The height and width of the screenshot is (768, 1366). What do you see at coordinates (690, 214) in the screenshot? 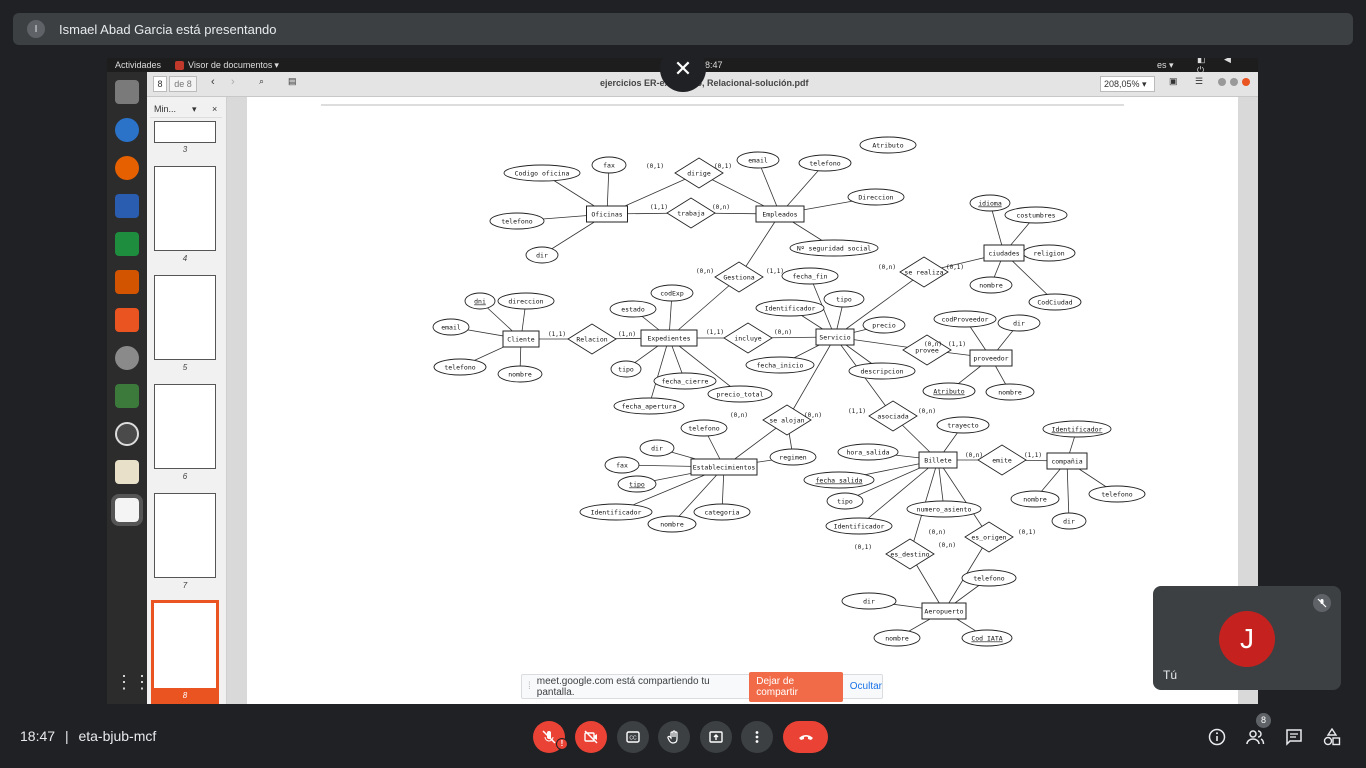
I see `svg-text: trabaja` at bounding box center [690, 214].